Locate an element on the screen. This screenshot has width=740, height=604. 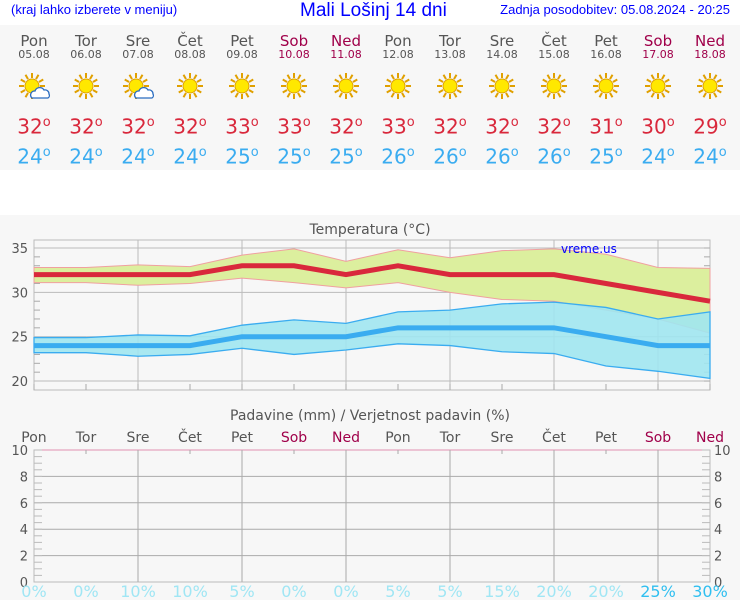
precip-probability: 5% is located at coordinates (241, 591).